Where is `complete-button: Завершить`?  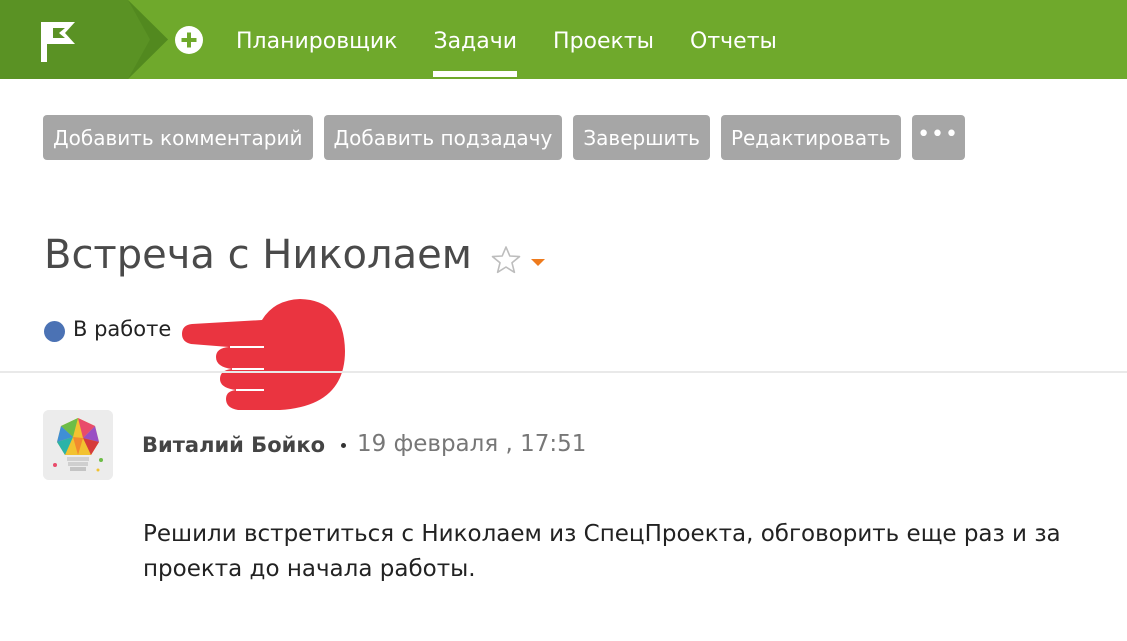
complete-button: Завершить is located at coordinates (641, 137).